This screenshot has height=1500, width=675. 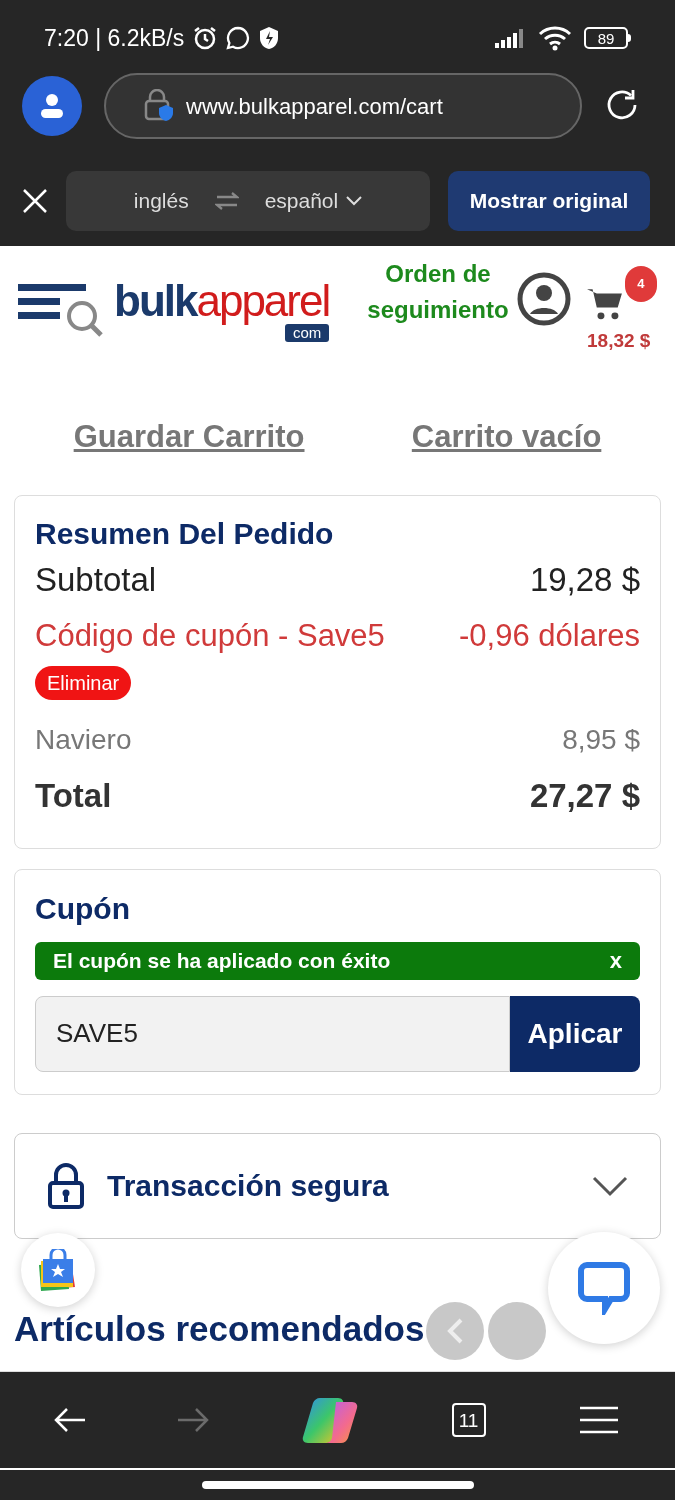 I want to click on close-icon, so click(x=35, y=201).